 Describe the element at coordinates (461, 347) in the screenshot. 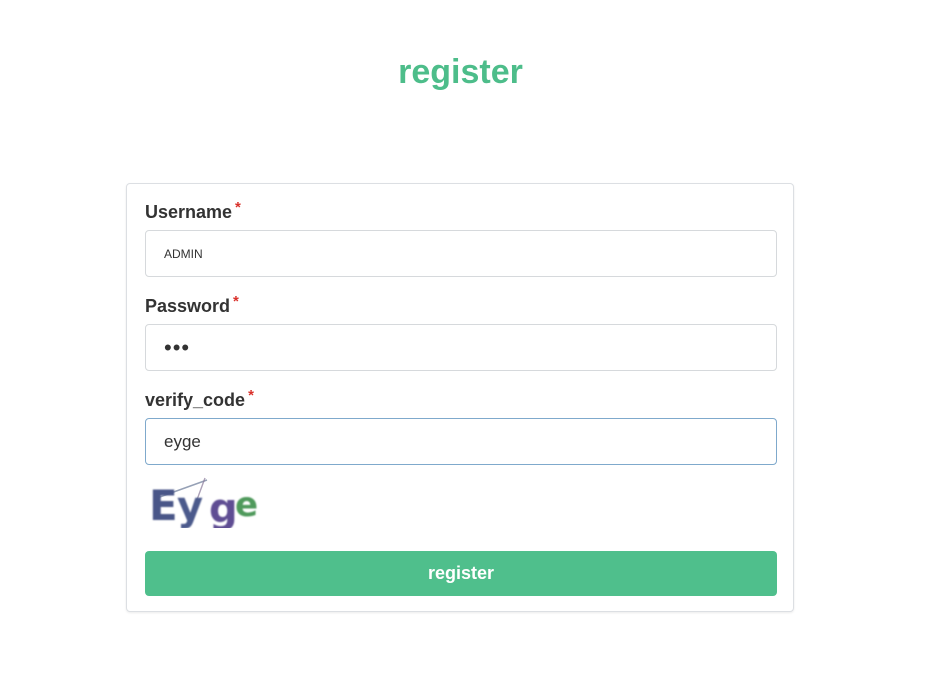

I see `password-input` at that location.